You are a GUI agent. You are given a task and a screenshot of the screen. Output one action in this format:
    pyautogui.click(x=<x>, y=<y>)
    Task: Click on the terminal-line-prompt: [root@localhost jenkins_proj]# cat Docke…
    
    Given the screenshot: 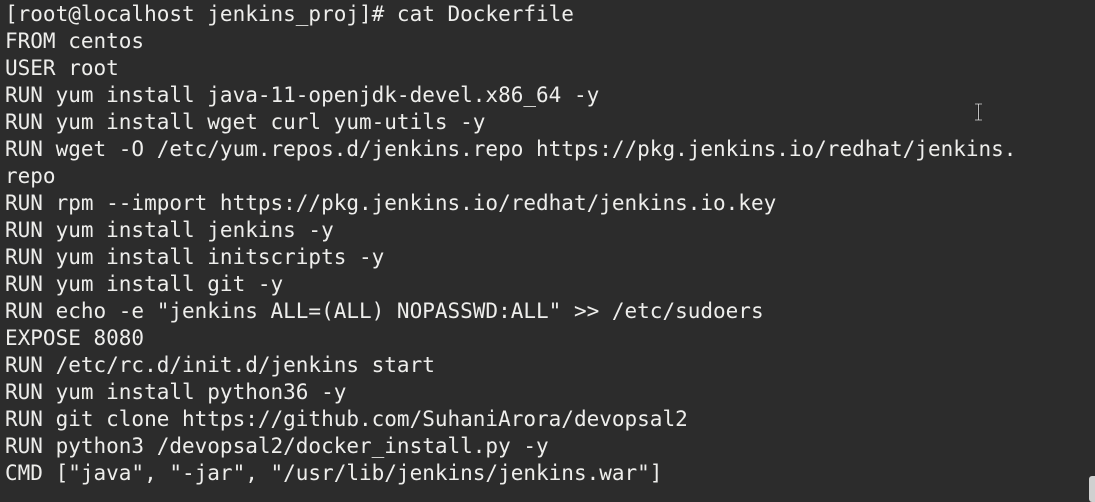 What is the action you would take?
    pyautogui.click(x=289, y=14)
    